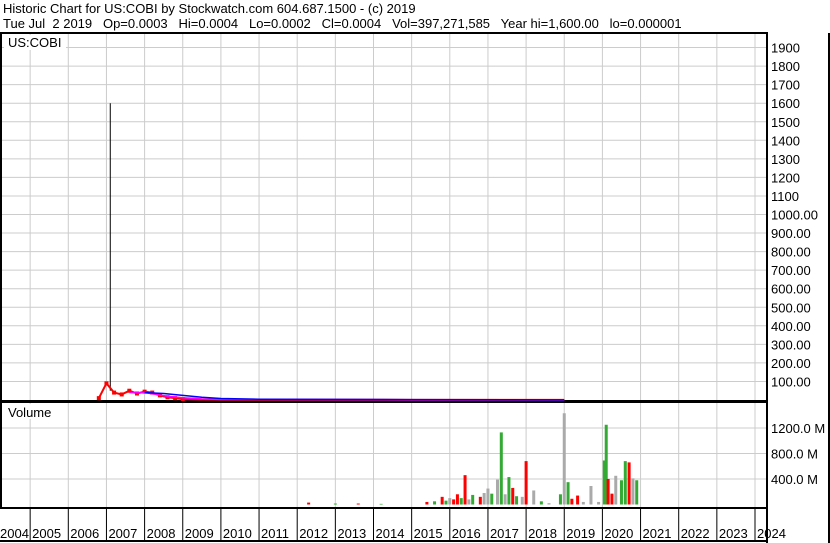 The height and width of the screenshot is (543, 830). Describe the element at coordinates (785, 103) in the screenshot. I see `y-tick-label: 1600` at that location.